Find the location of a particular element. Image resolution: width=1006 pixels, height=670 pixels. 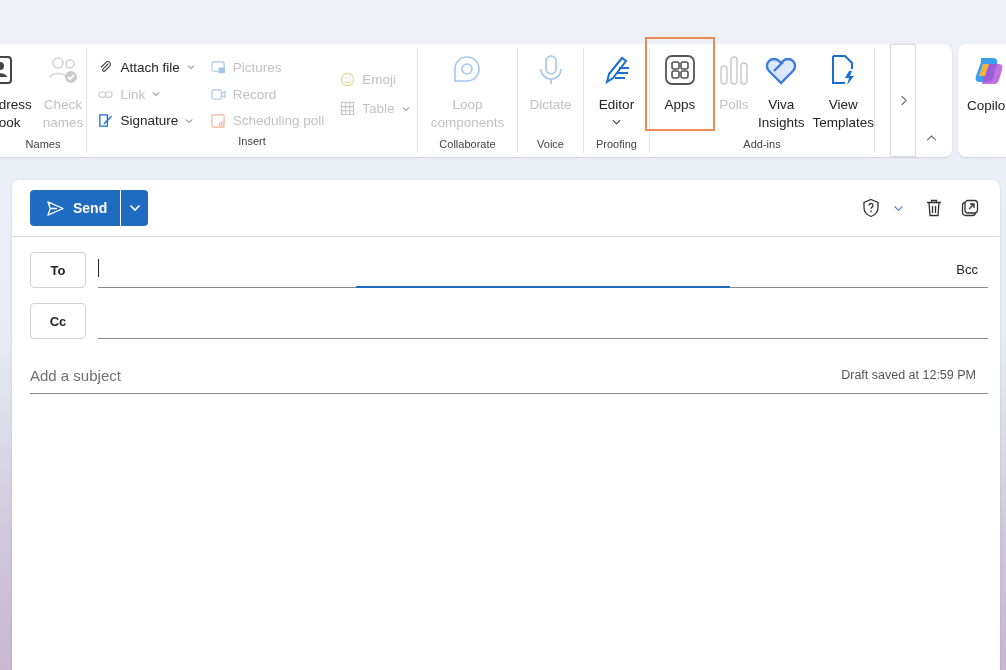

to-field: Bcc is located at coordinates (543, 269).